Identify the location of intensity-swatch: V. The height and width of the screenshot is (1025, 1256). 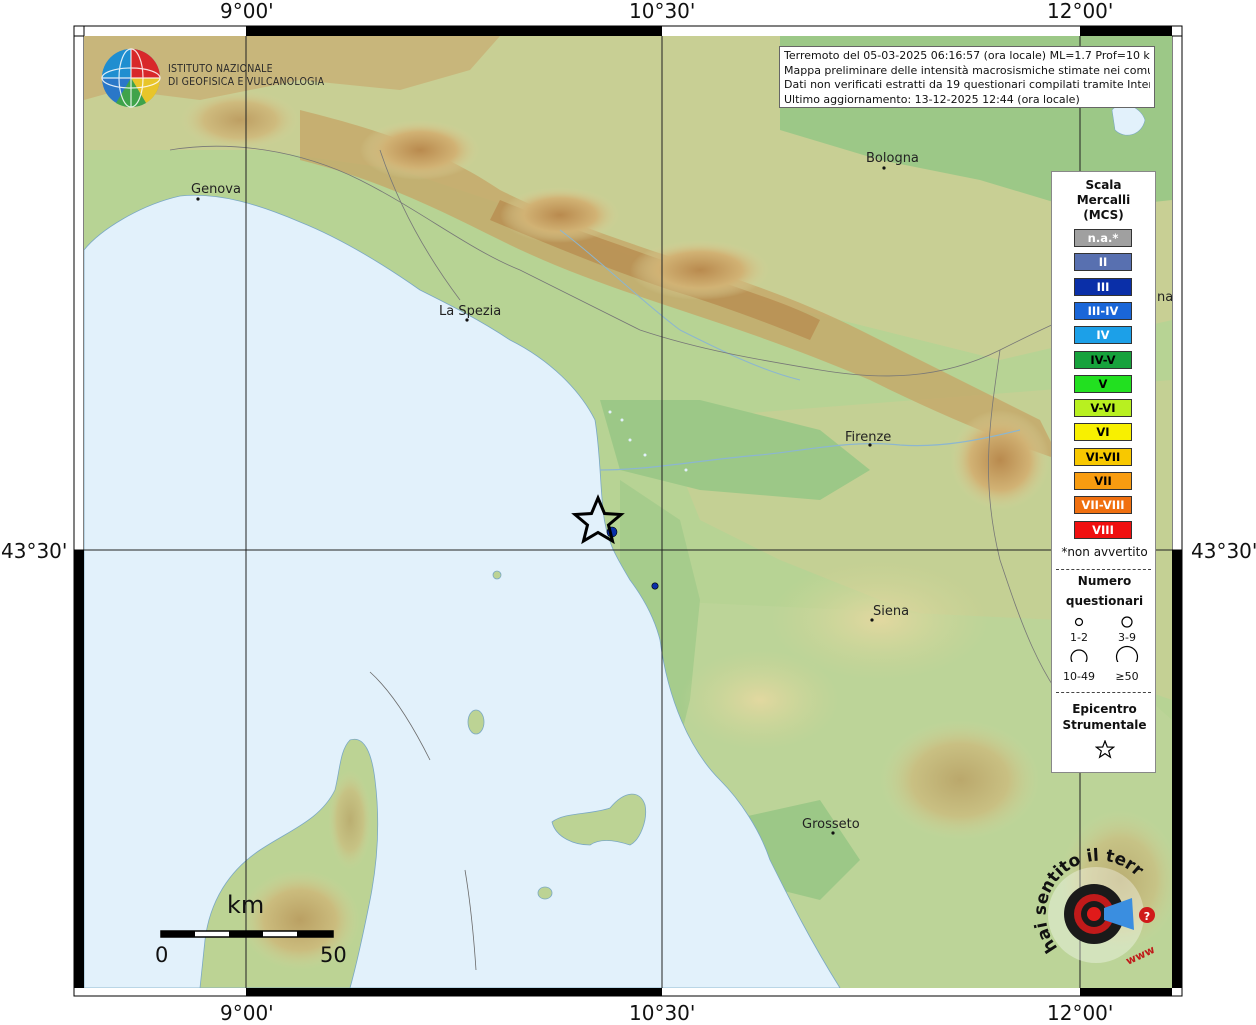
(1103, 383).